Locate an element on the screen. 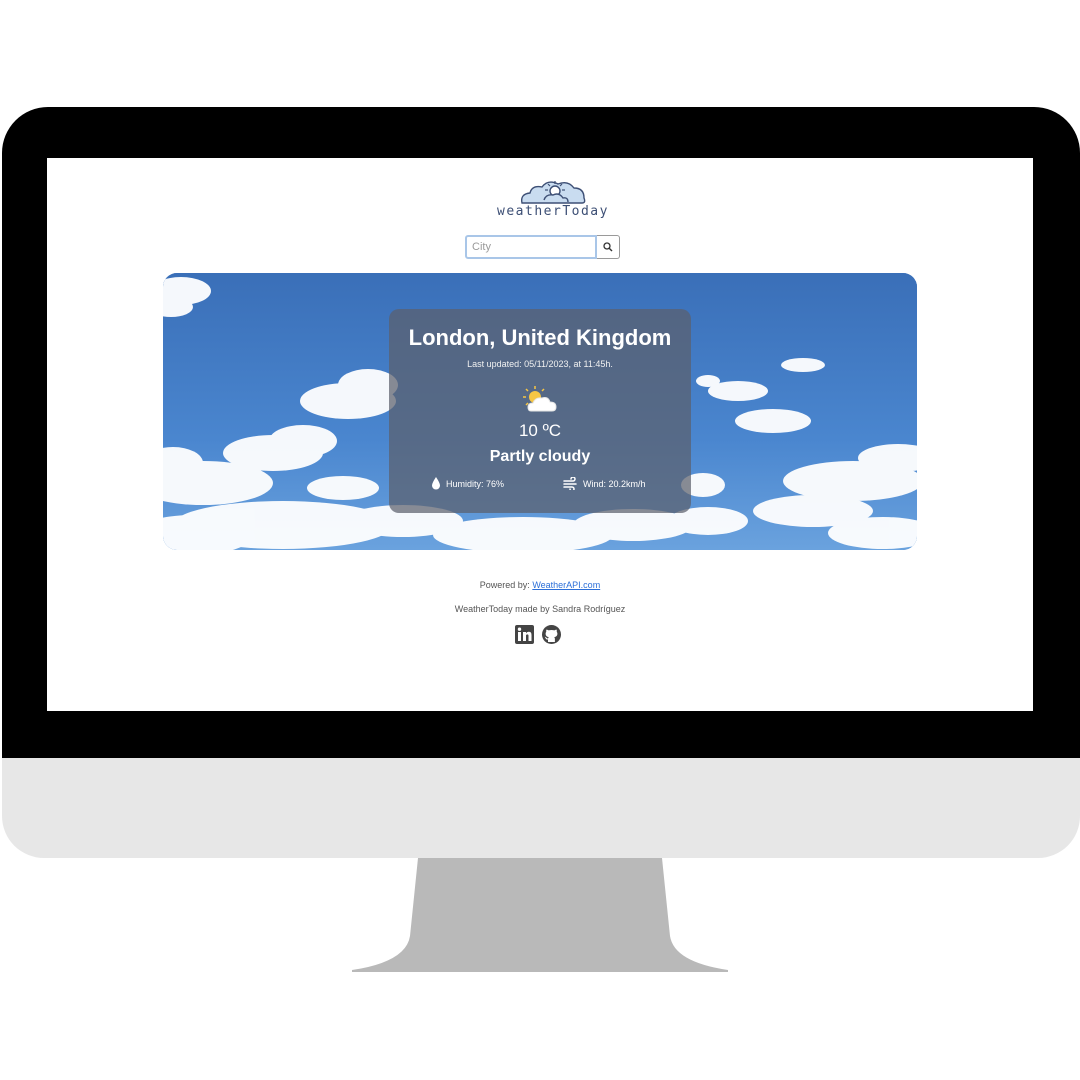  monitor-chin is located at coordinates (541, 808).